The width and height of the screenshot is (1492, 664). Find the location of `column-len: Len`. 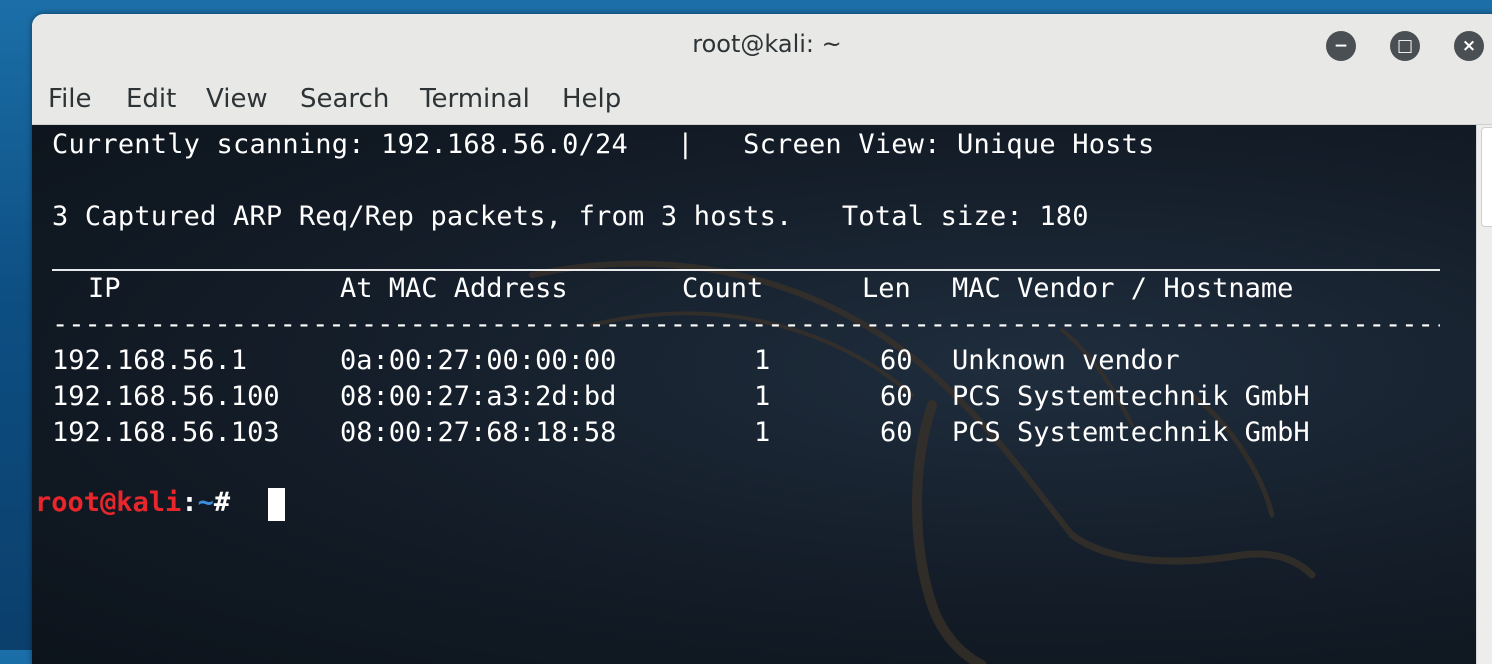

column-len: Len is located at coordinates (886, 288).